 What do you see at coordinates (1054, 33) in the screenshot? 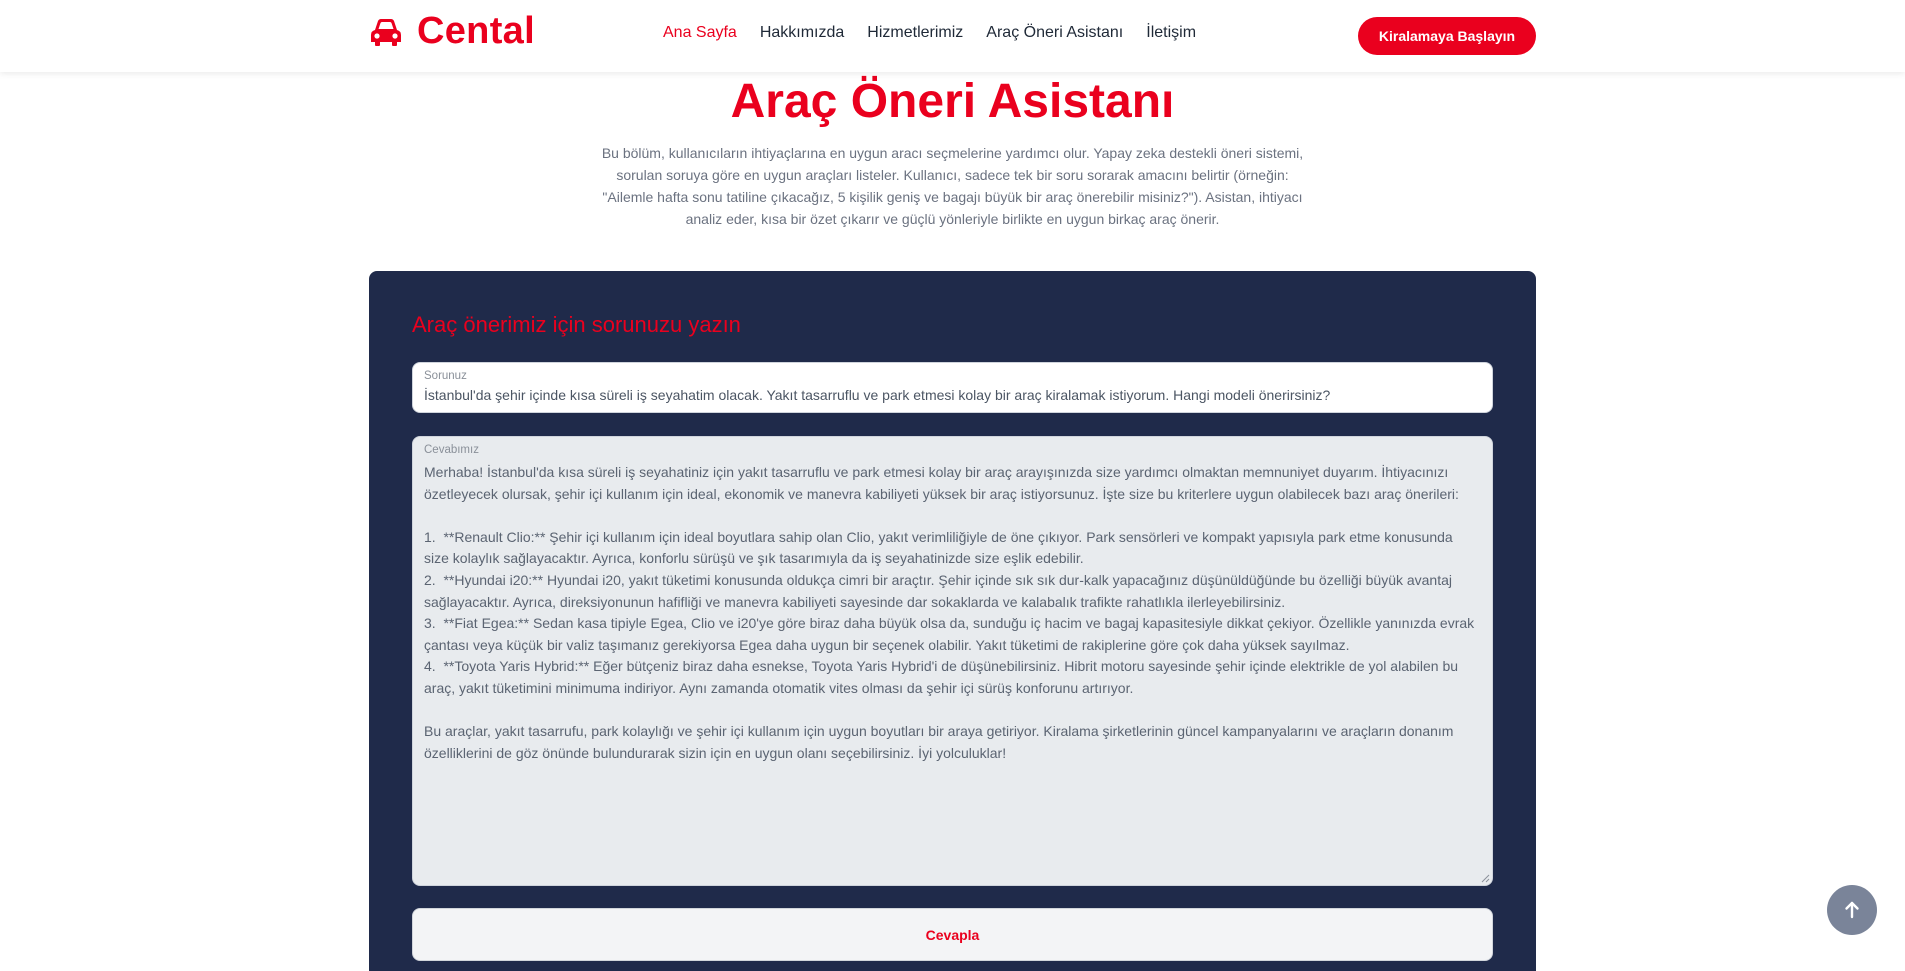
I see `nav-item-vehicle-assistant: Araç Öneri Asistanı` at bounding box center [1054, 33].